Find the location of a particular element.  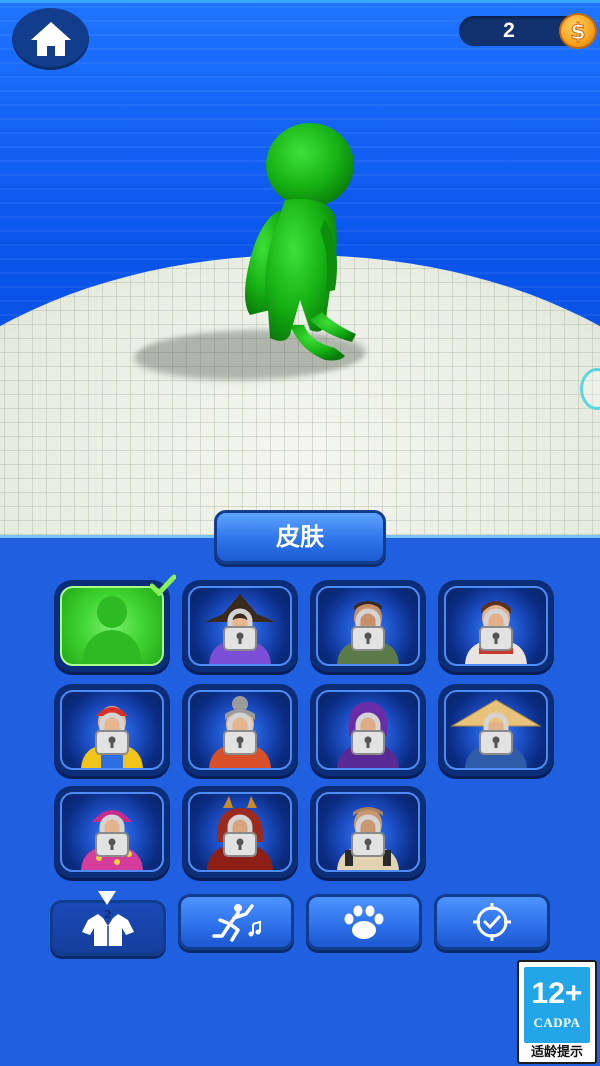

coin-count: 2 is located at coordinates (509, 30).